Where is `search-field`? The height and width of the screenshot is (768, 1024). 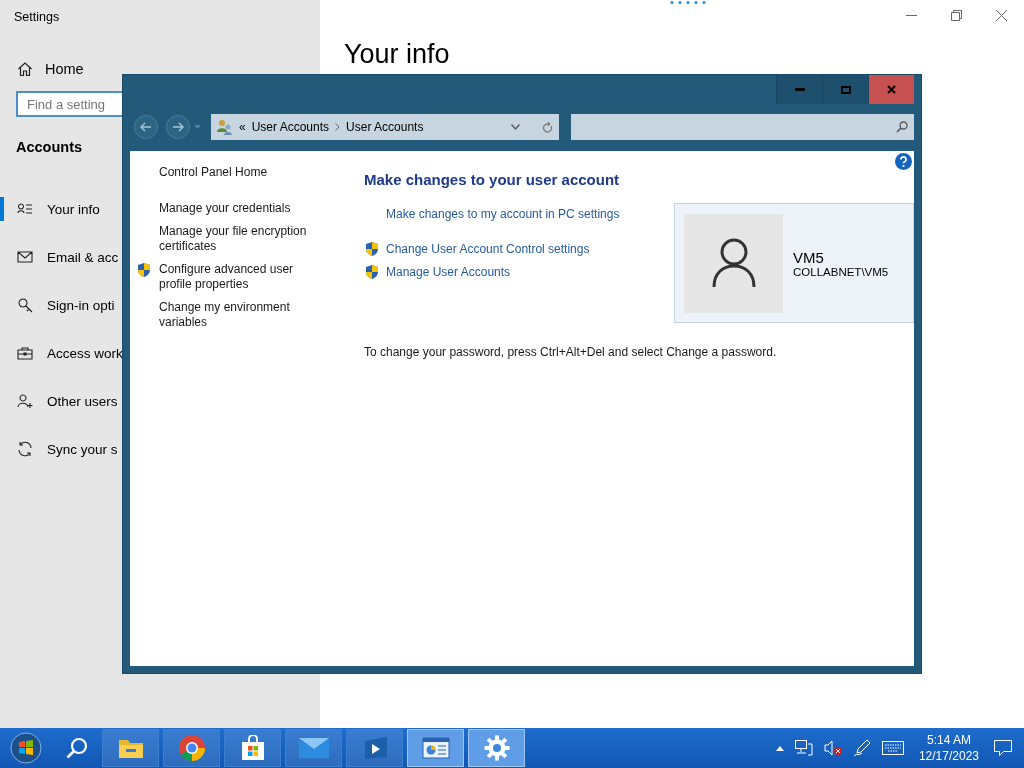 search-field is located at coordinates (742, 126).